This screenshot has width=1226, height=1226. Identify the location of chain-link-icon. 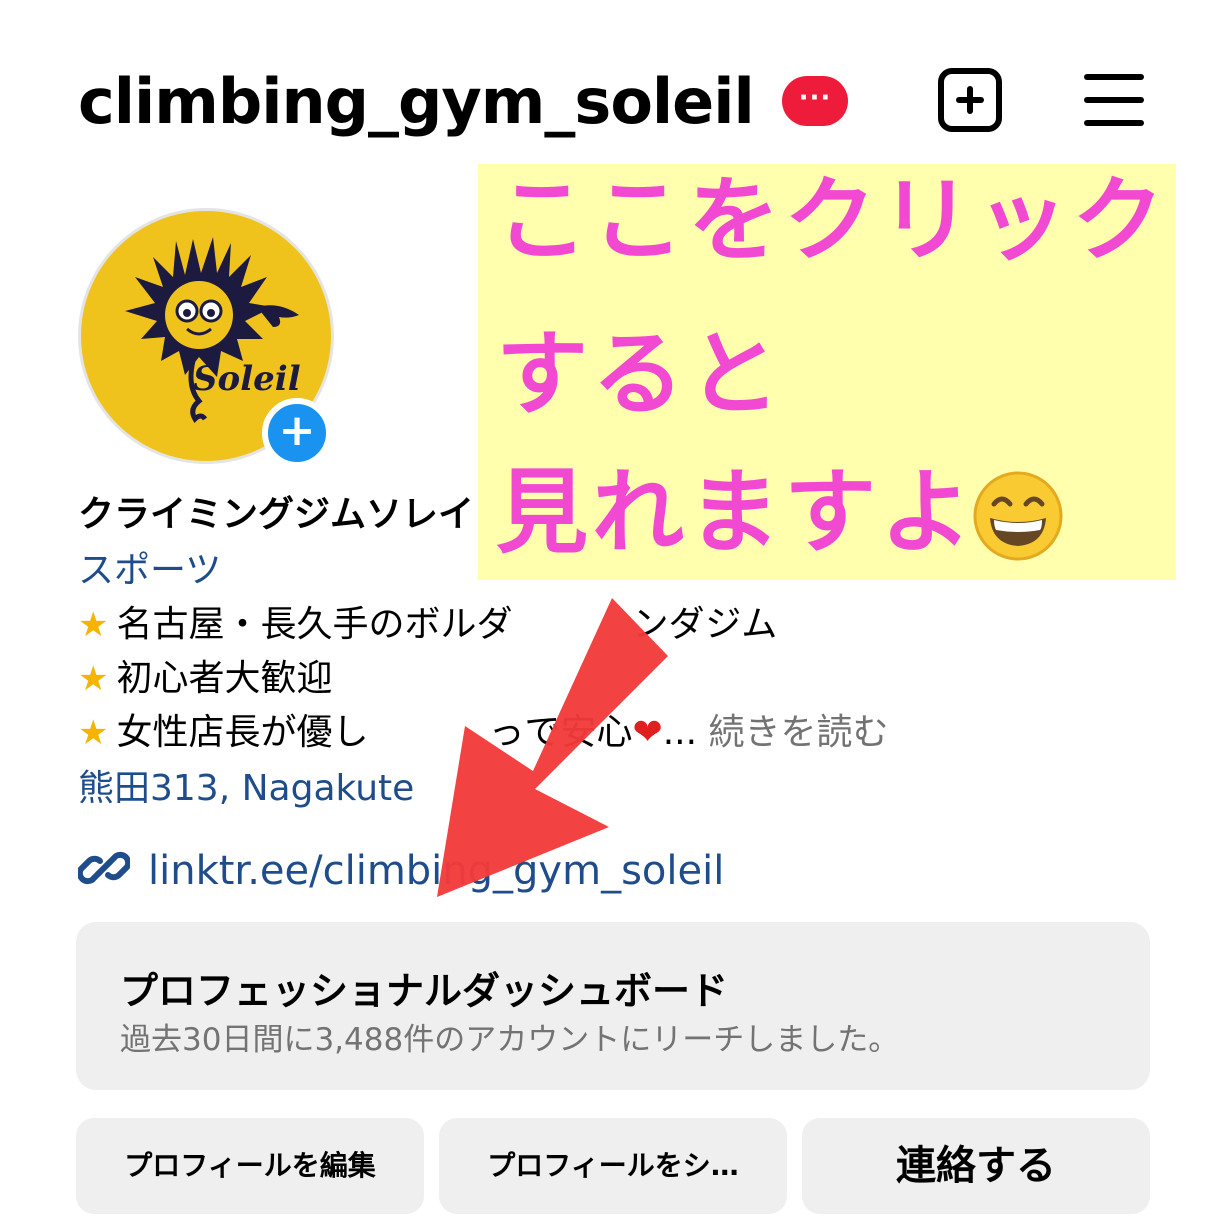
(104, 868).